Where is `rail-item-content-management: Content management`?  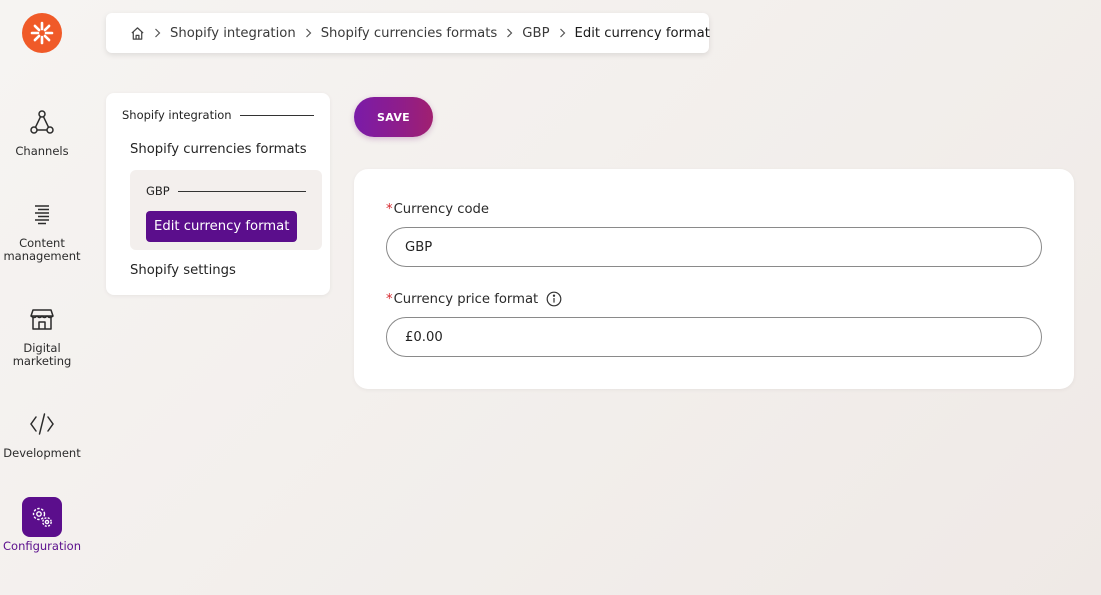 rail-item-content-management: Content management is located at coordinates (42, 228).